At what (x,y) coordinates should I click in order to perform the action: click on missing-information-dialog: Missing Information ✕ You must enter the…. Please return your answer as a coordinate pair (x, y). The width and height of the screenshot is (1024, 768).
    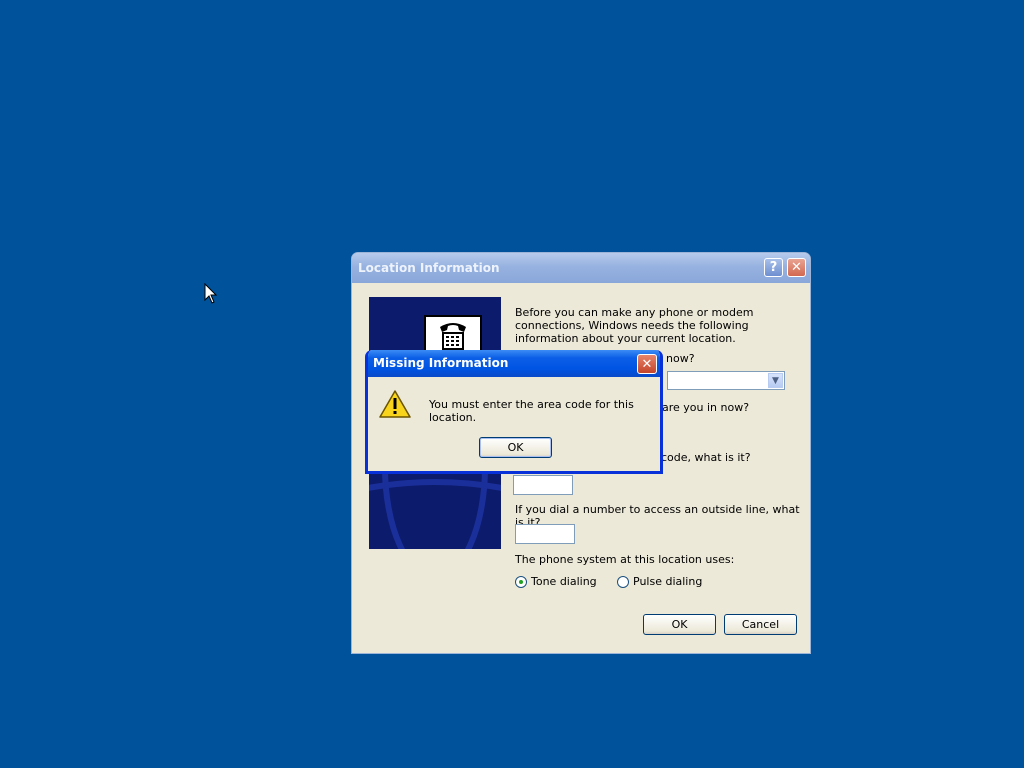
    Looking at the image, I should click on (514, 412).